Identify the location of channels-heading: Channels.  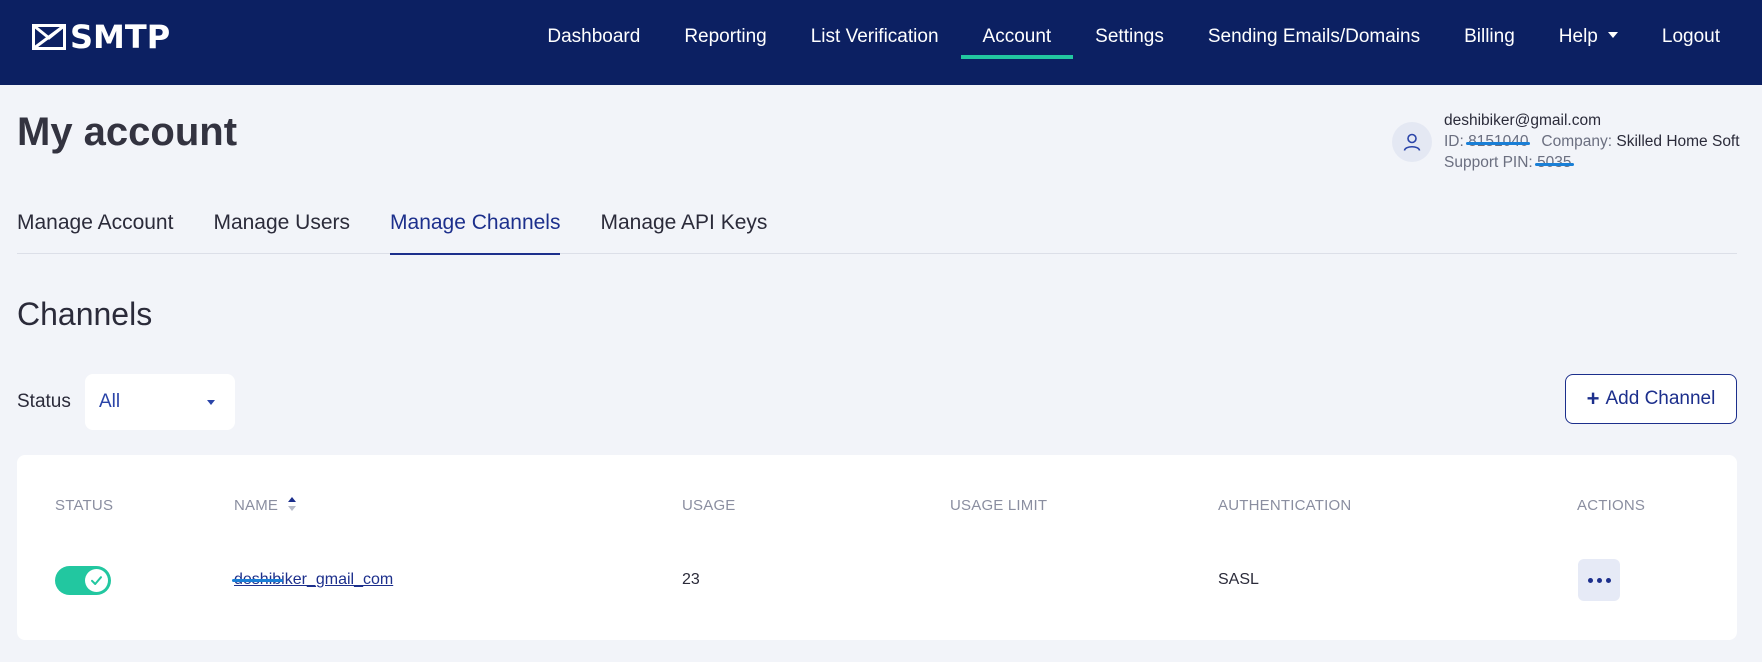
(85, 314).